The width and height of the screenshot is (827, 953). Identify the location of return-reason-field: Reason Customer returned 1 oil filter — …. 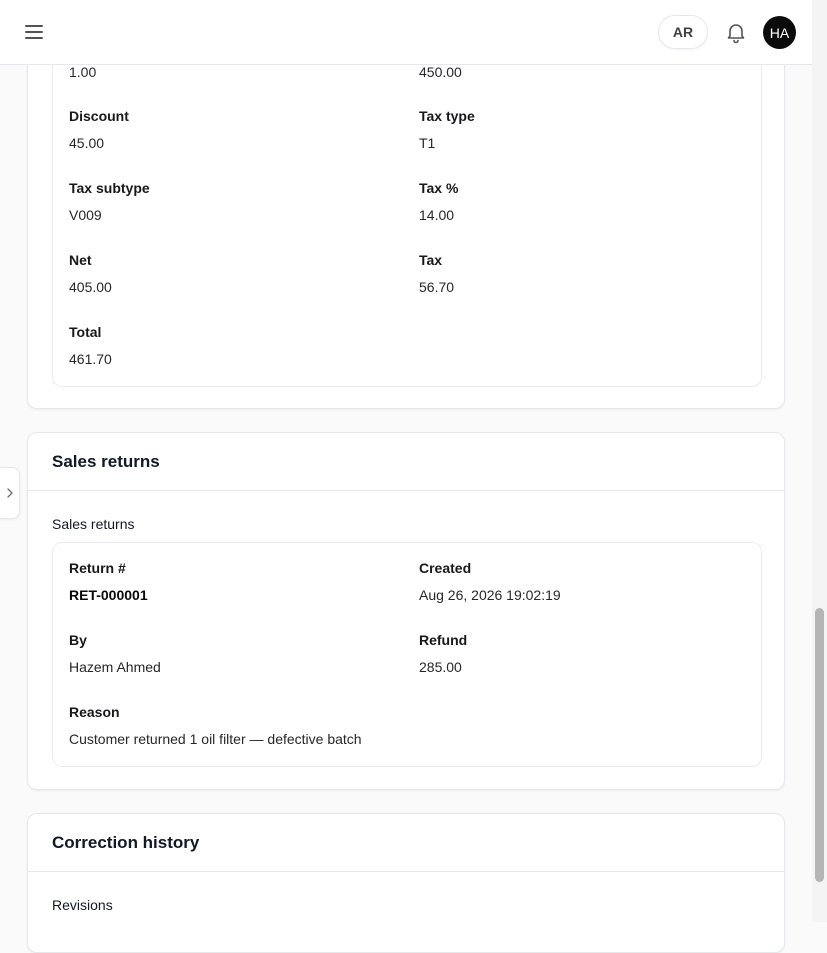
(215, 725).